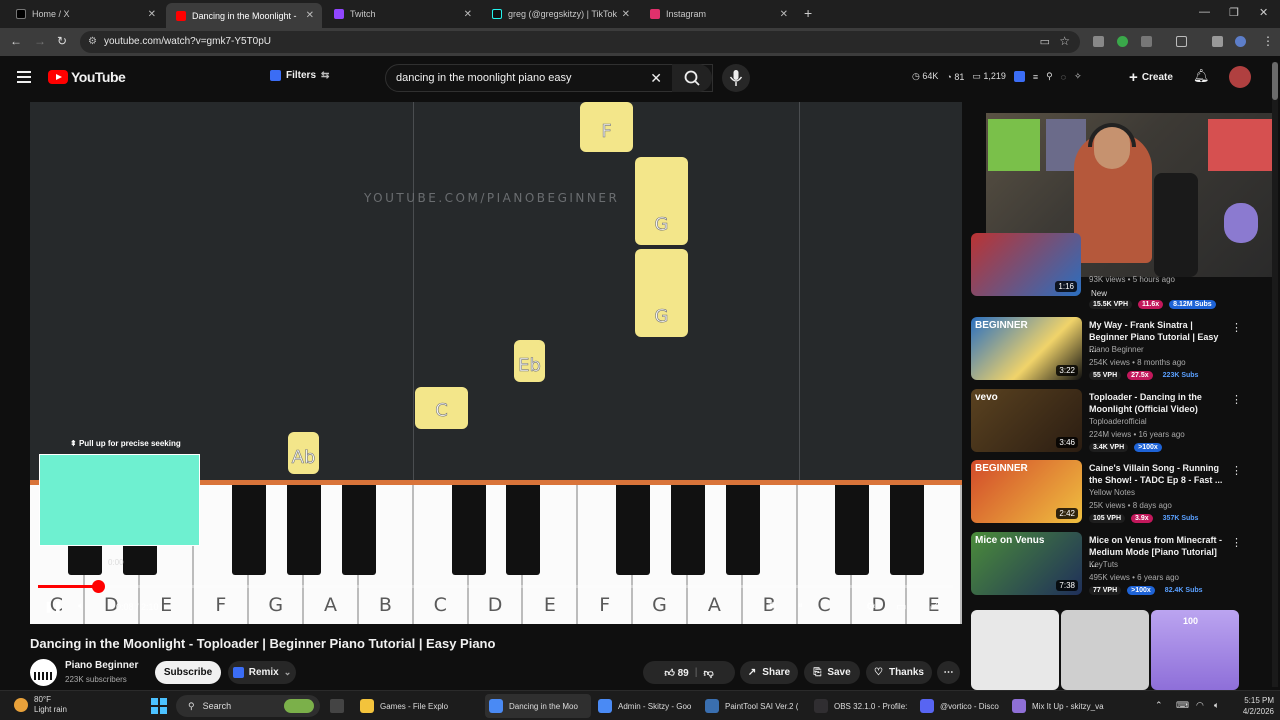 This screenshot has width=1280, height=720. Describe the element at coordinates (92, 41) in the screenshot. I see `site-info-icon: ⚙` at that location.